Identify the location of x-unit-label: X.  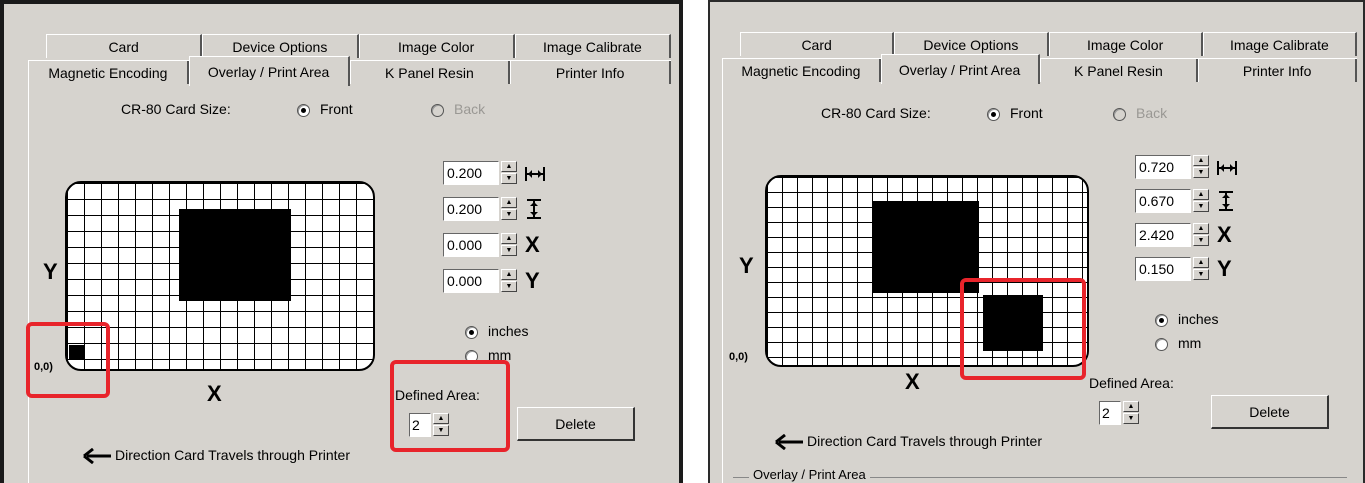
(532, 244).